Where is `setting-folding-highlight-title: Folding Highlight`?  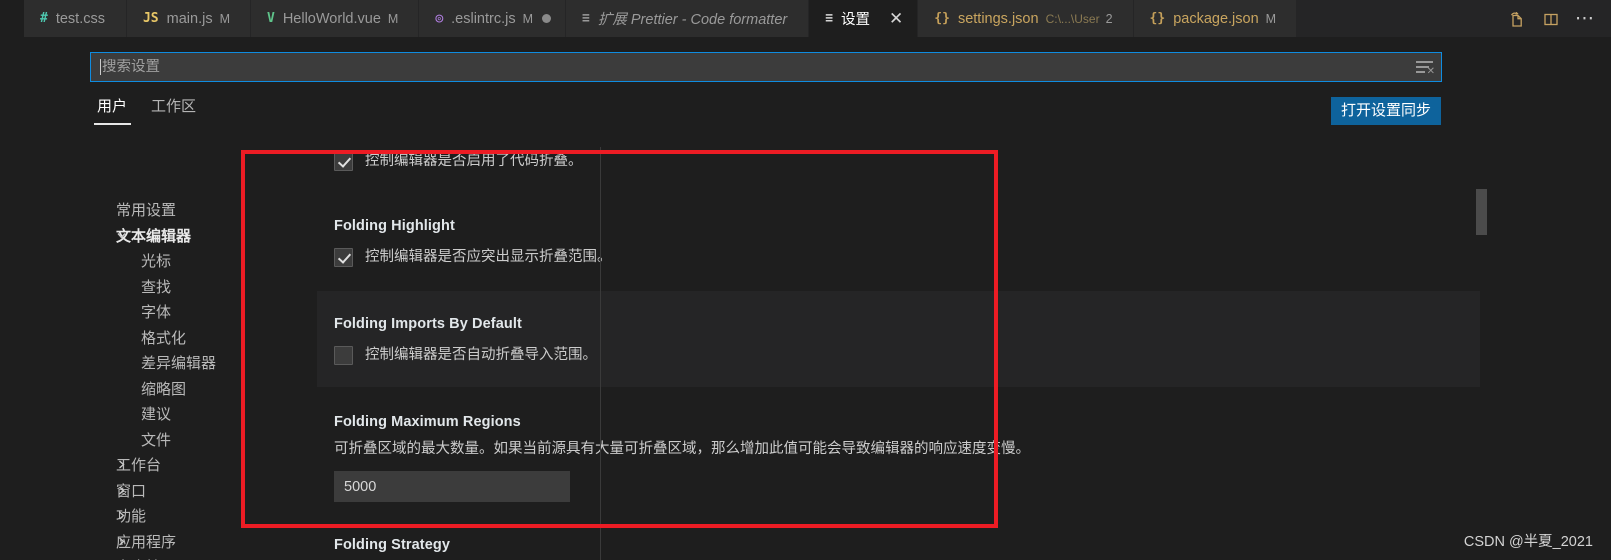 setting-folding-highlight-title: Folding Highlight is located at coordinates (394, 226).